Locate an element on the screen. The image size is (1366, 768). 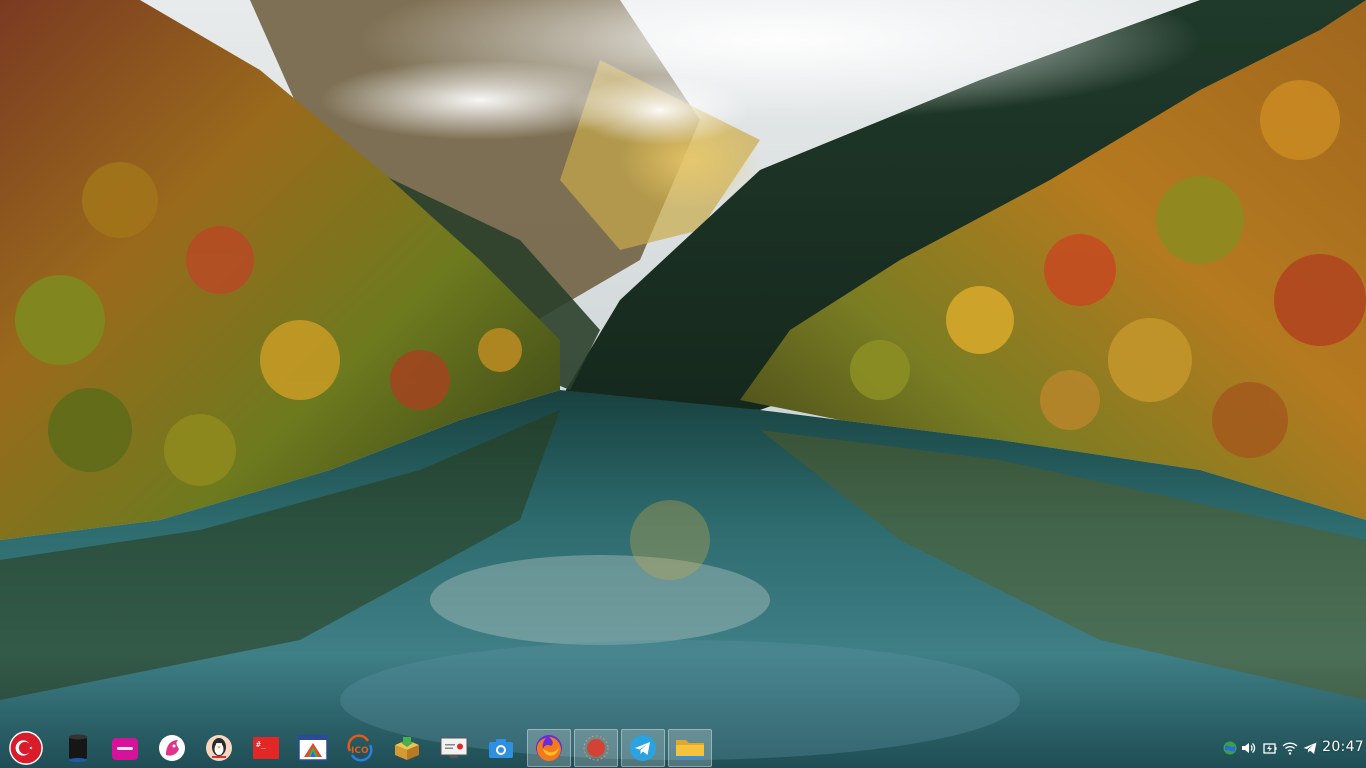
image-viewer-app-button is located at coordinates (313, 748).